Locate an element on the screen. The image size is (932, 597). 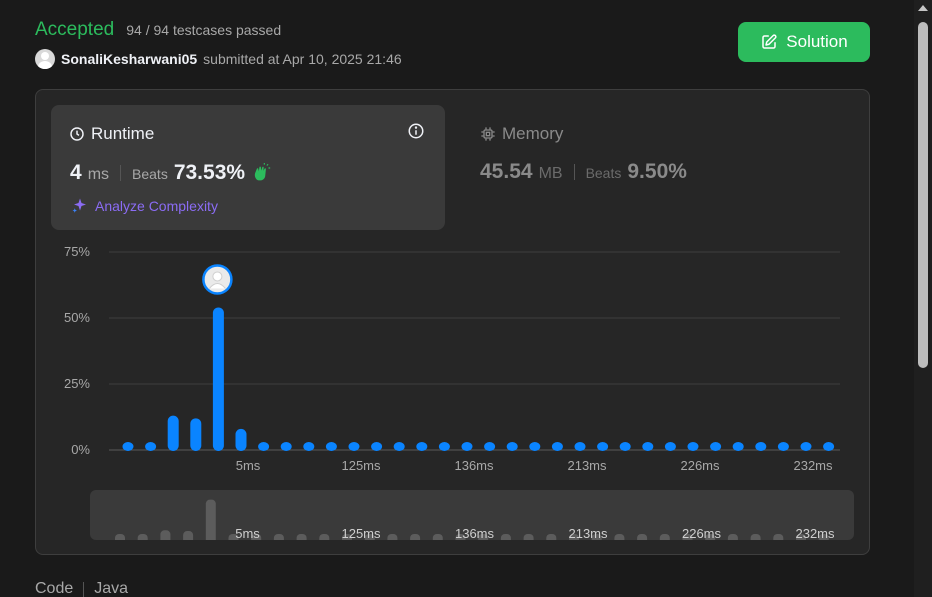
memory-unit: MB is located at coordinates (550, 173).